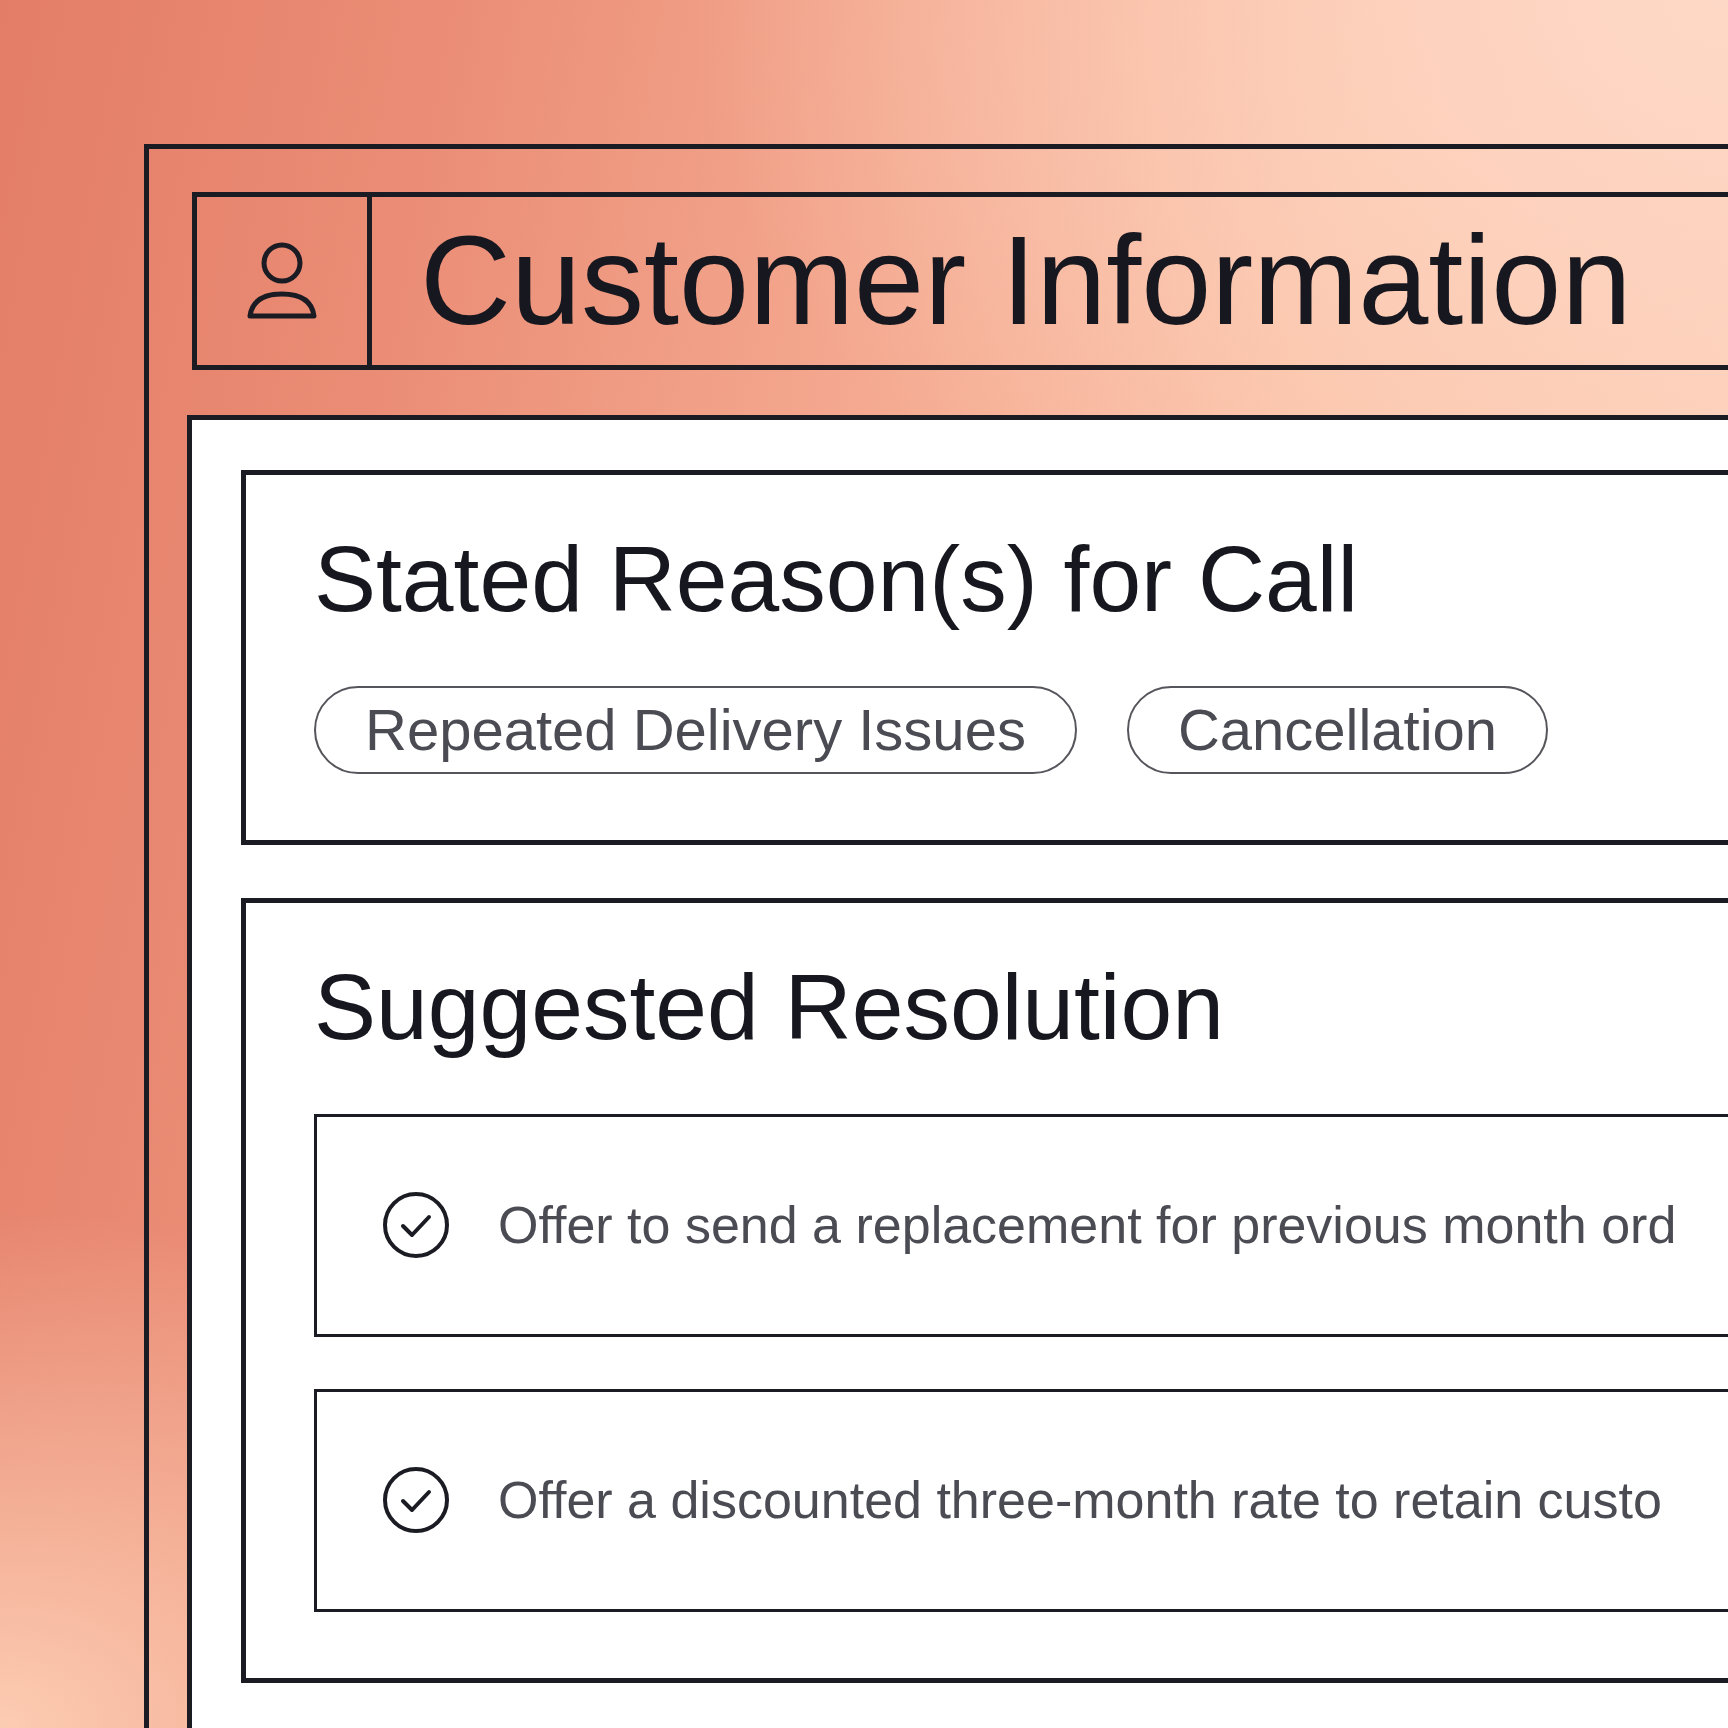  Describe the element at coordinates (836, 579) in the screenshot. I see `section-title: Stated Reason(s) for Call` at that location.